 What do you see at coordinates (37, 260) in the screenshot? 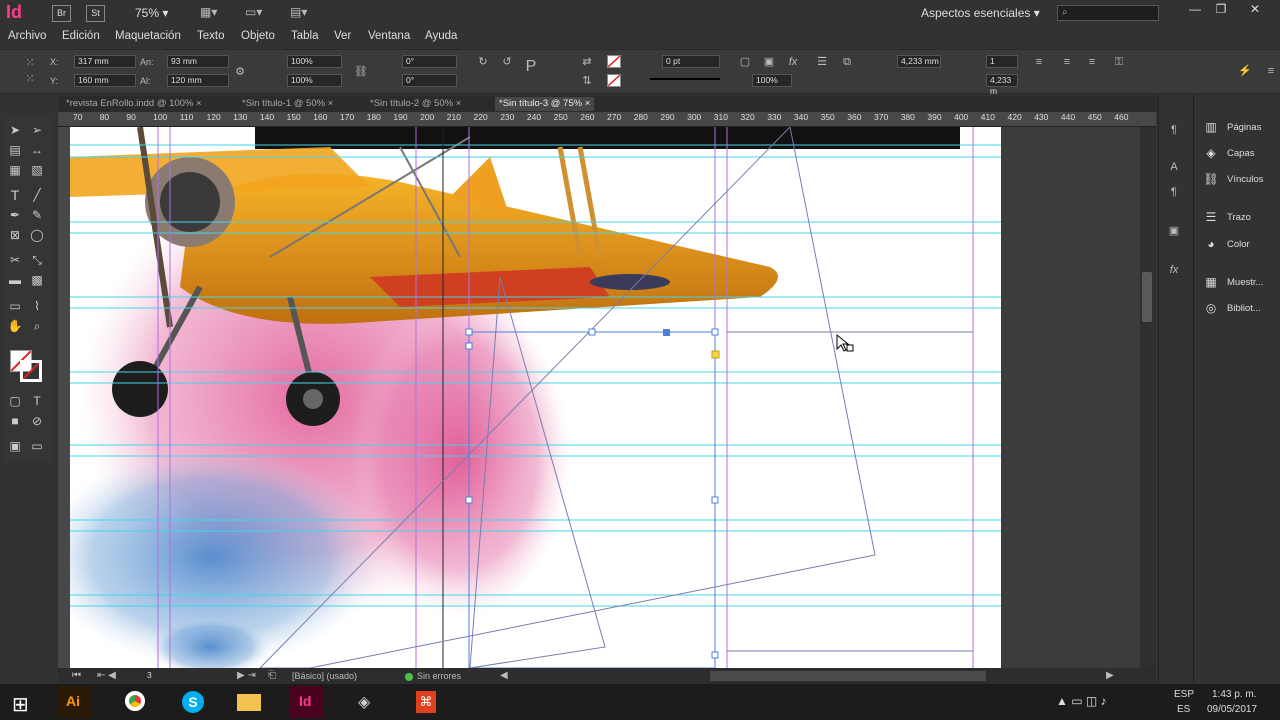
I see `free-transform-tool-icon: ⤡` at bounding box center [37, 260].